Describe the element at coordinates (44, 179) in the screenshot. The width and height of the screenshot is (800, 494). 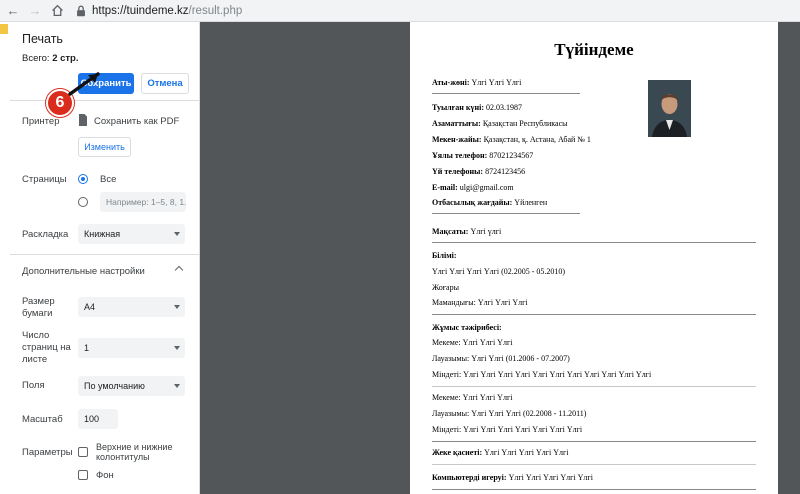
I see `pages-label: Страницы` at that location.